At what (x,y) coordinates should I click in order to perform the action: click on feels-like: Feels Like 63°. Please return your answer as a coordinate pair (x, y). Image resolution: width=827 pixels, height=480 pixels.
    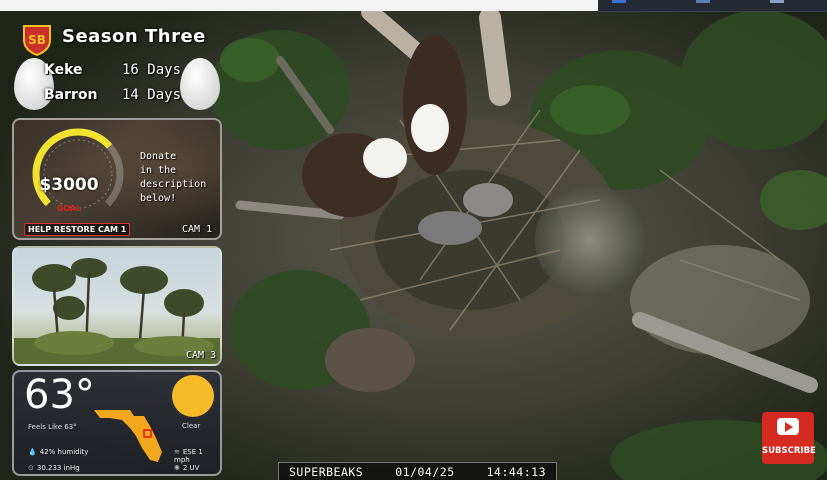
    Looking at the image, I should click on (52, 427).